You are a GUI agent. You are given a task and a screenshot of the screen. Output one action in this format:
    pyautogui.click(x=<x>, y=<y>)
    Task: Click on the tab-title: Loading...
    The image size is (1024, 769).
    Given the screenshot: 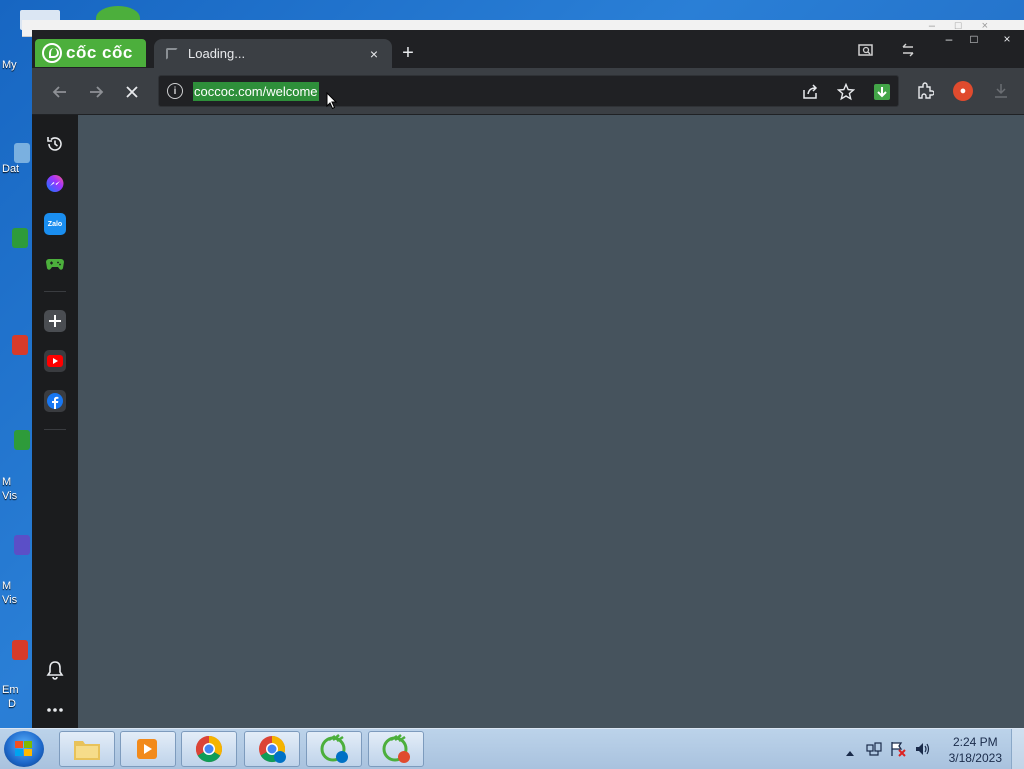 What is the action you would take?
    pyautogui.click(x=217, y=53)
    